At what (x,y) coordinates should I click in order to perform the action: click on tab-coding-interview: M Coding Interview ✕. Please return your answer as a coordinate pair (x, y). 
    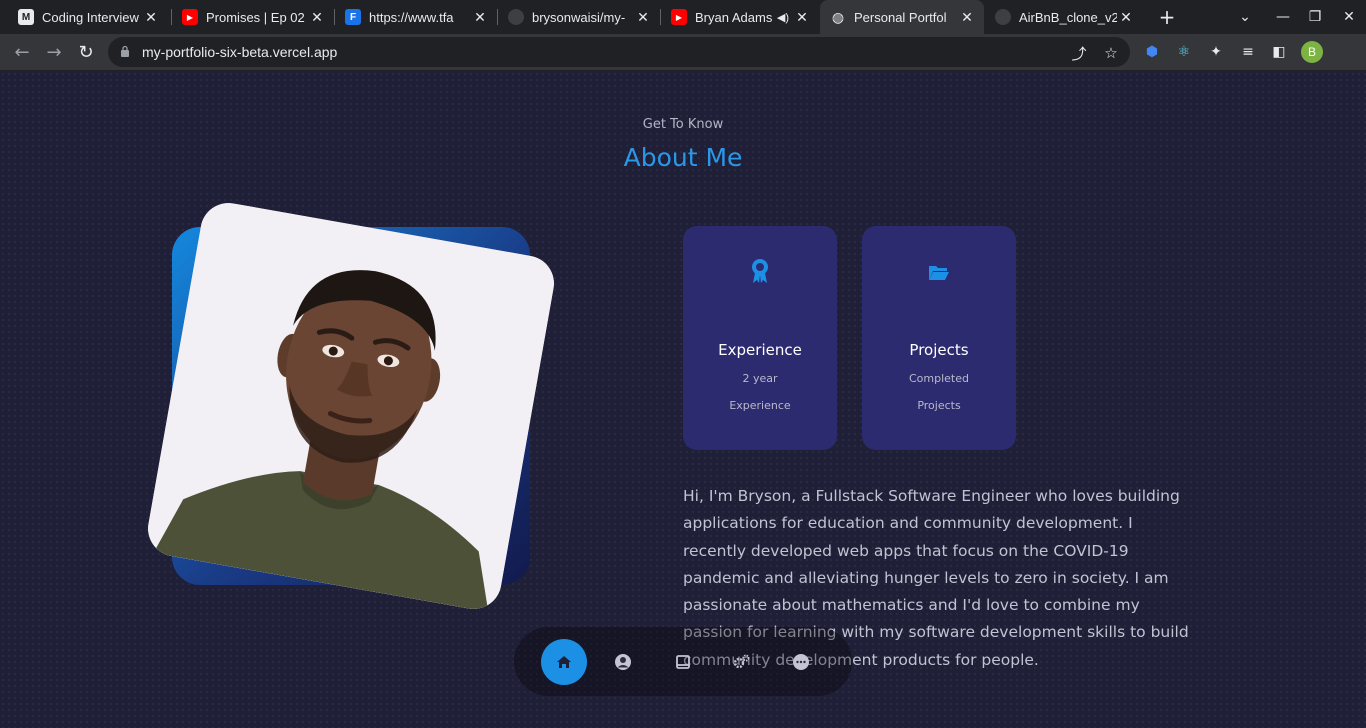
    Looking at the image, I should click on (88, 17).